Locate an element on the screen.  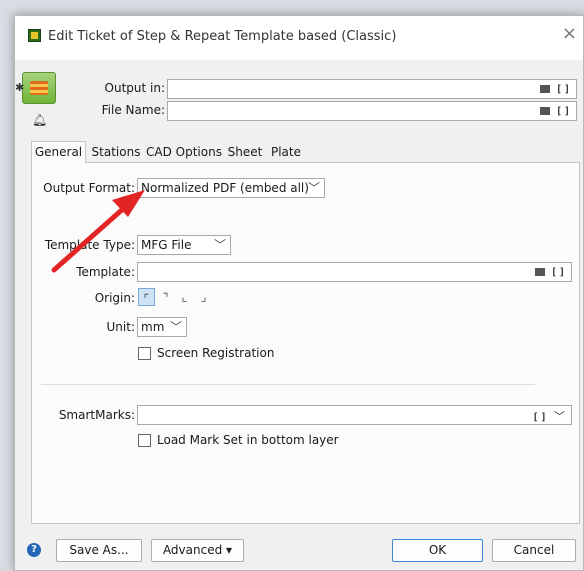
annotation-arrow is located at coordinates (98, 231).